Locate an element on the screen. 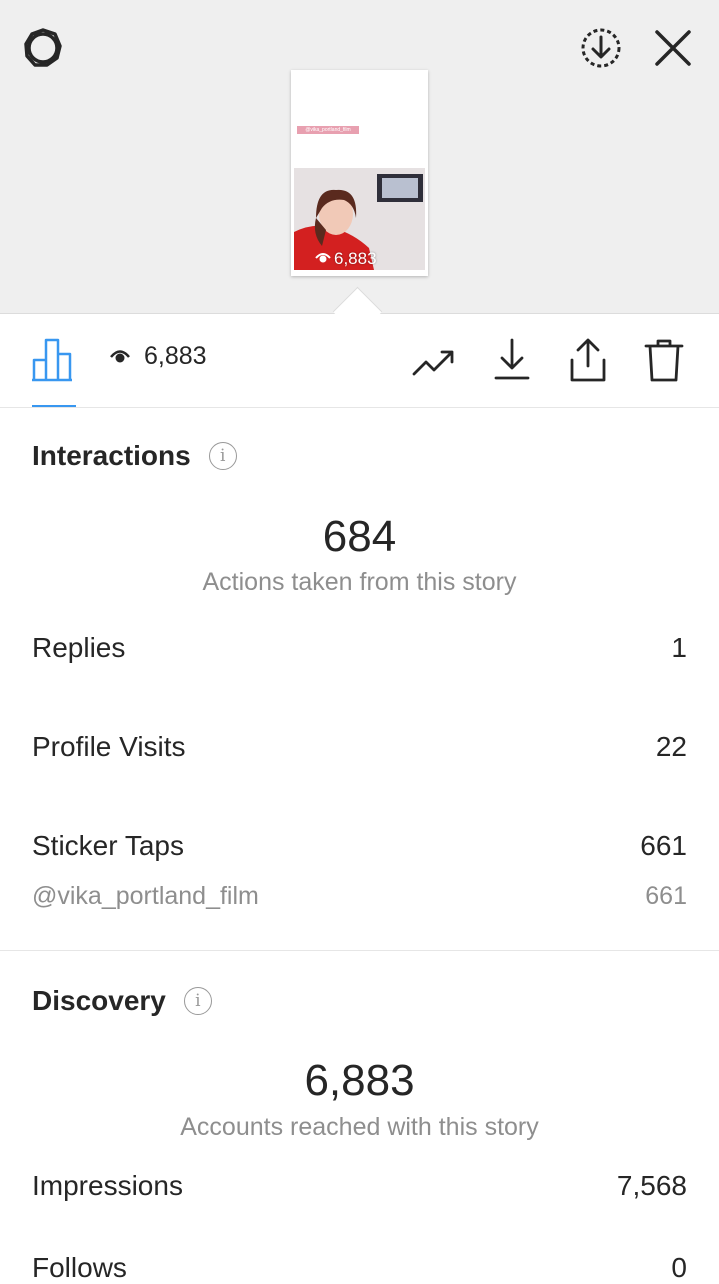 The width and height of the screenshot is (719, 1284). discovery-total: 6,883 is located at coordinates (359, 1080).